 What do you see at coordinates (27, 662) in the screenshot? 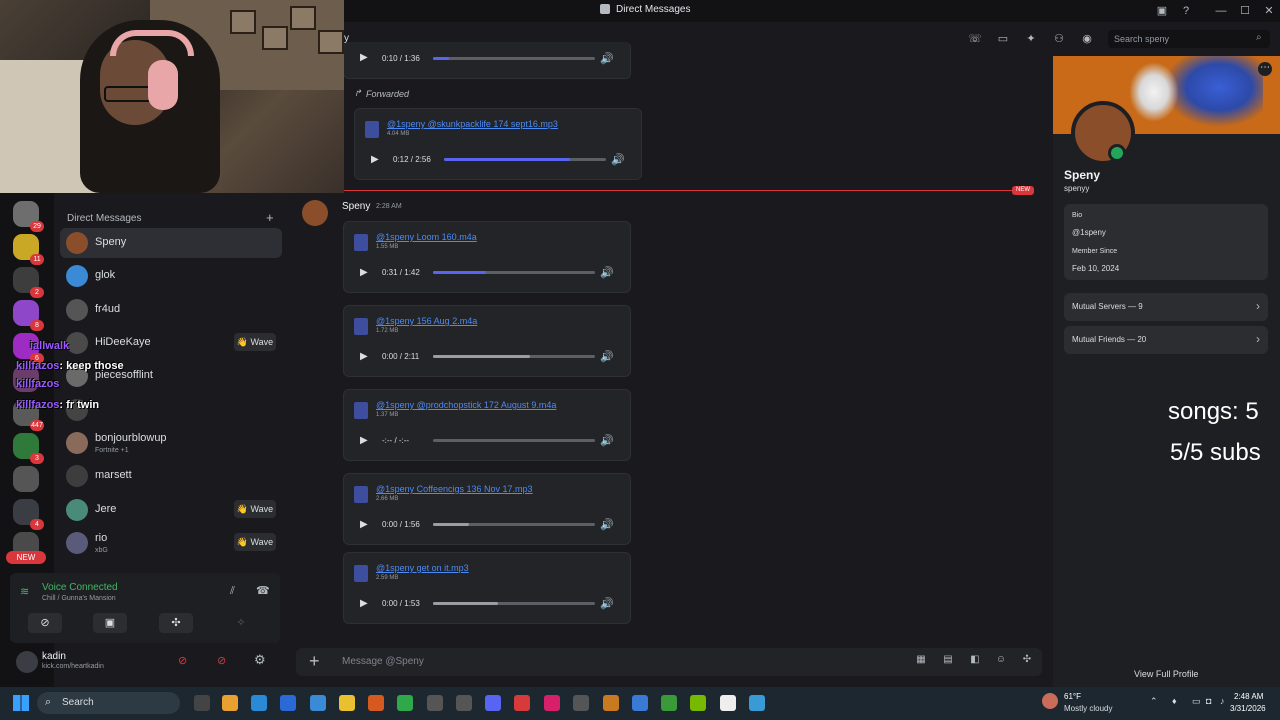
I see `user-avatar` at bounding box center [27, 662].